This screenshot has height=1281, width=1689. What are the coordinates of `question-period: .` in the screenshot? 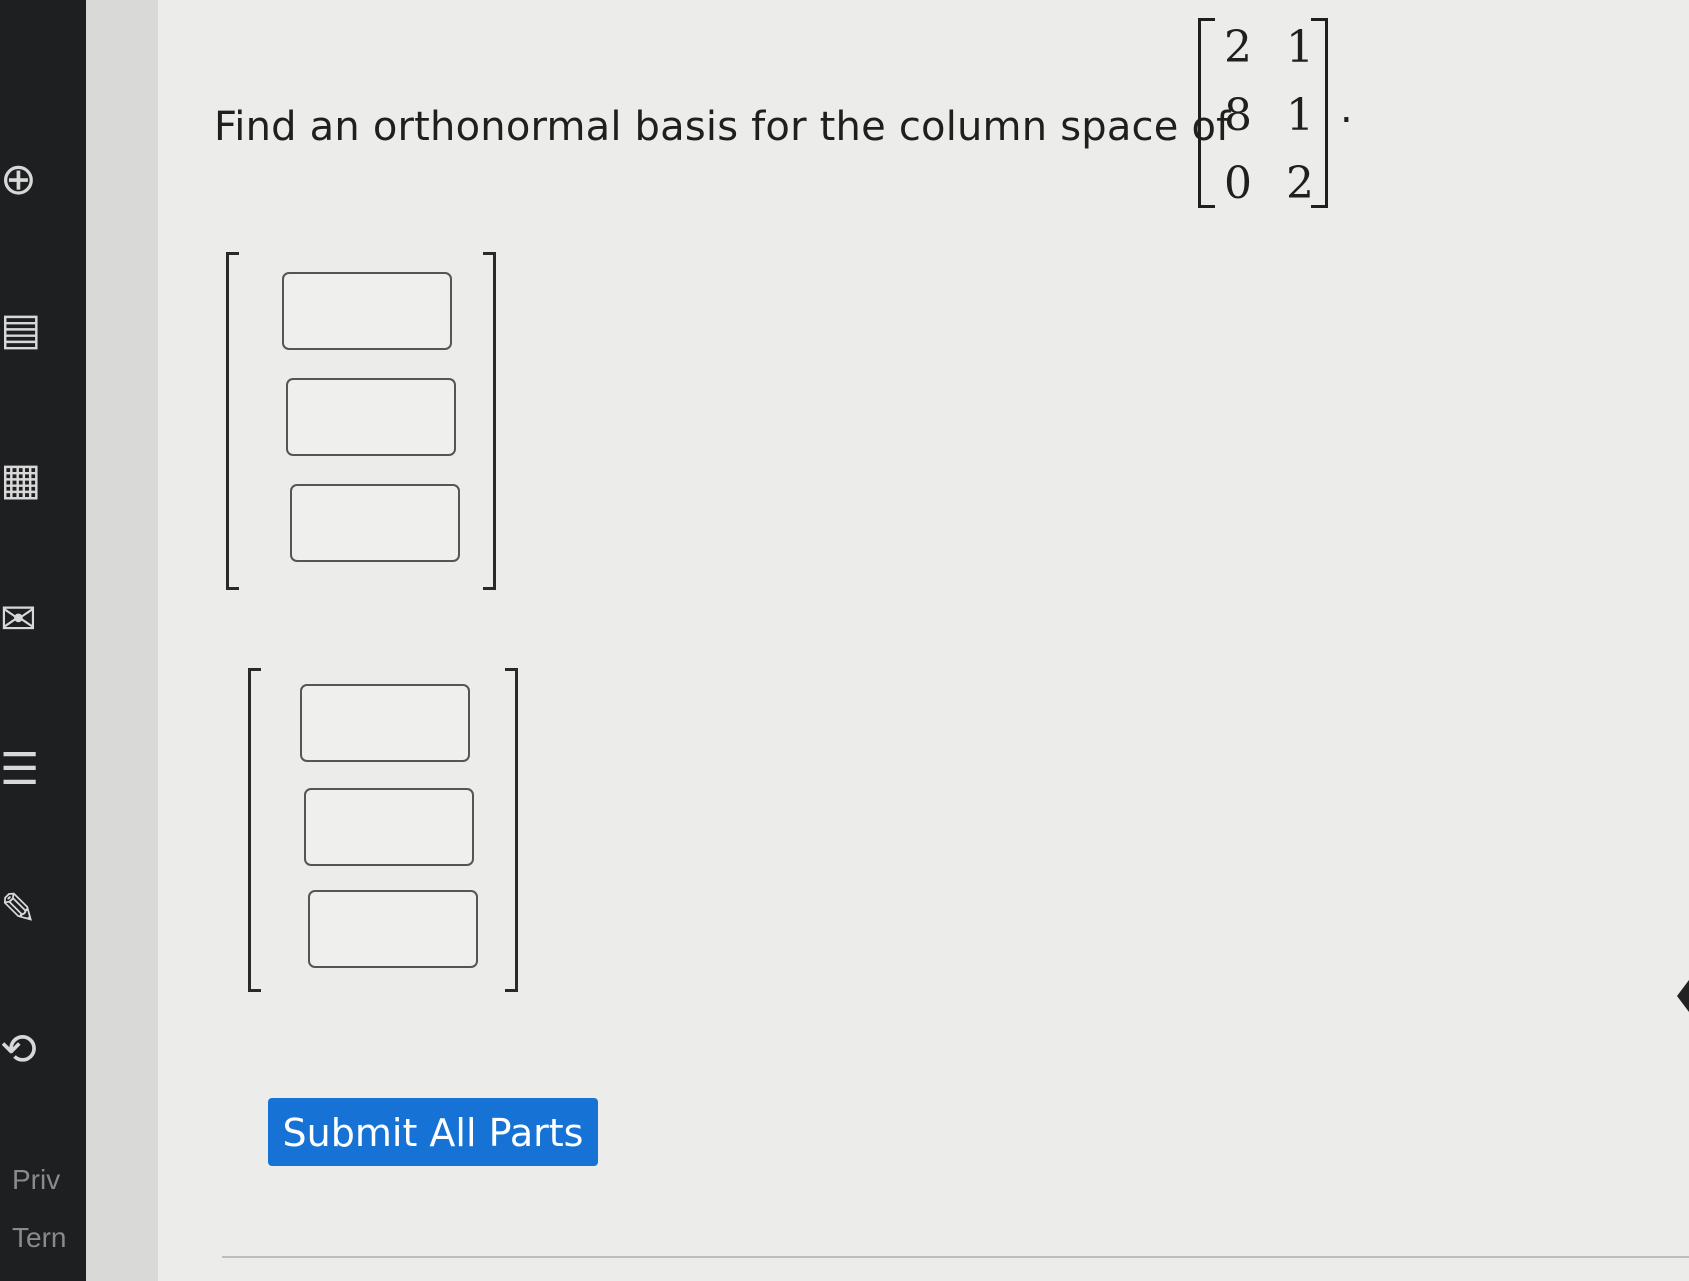 It's located at (1346, 109).